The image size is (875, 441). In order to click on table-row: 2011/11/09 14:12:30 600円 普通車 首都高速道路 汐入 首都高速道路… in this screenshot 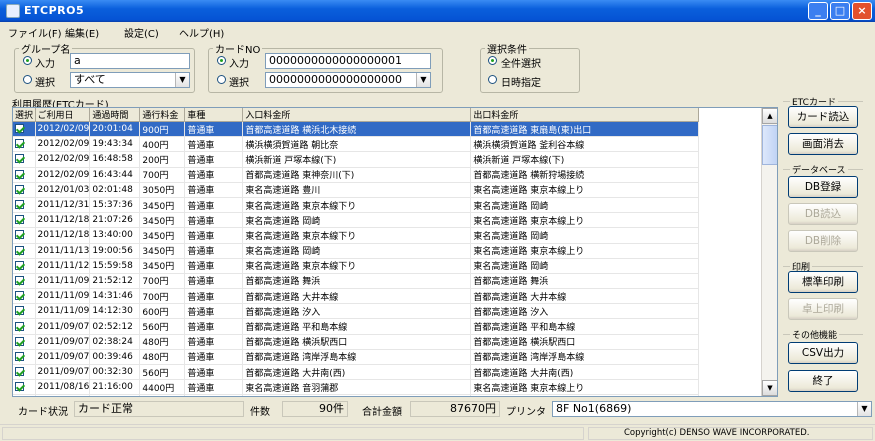, I will do `click(356, 311)`.